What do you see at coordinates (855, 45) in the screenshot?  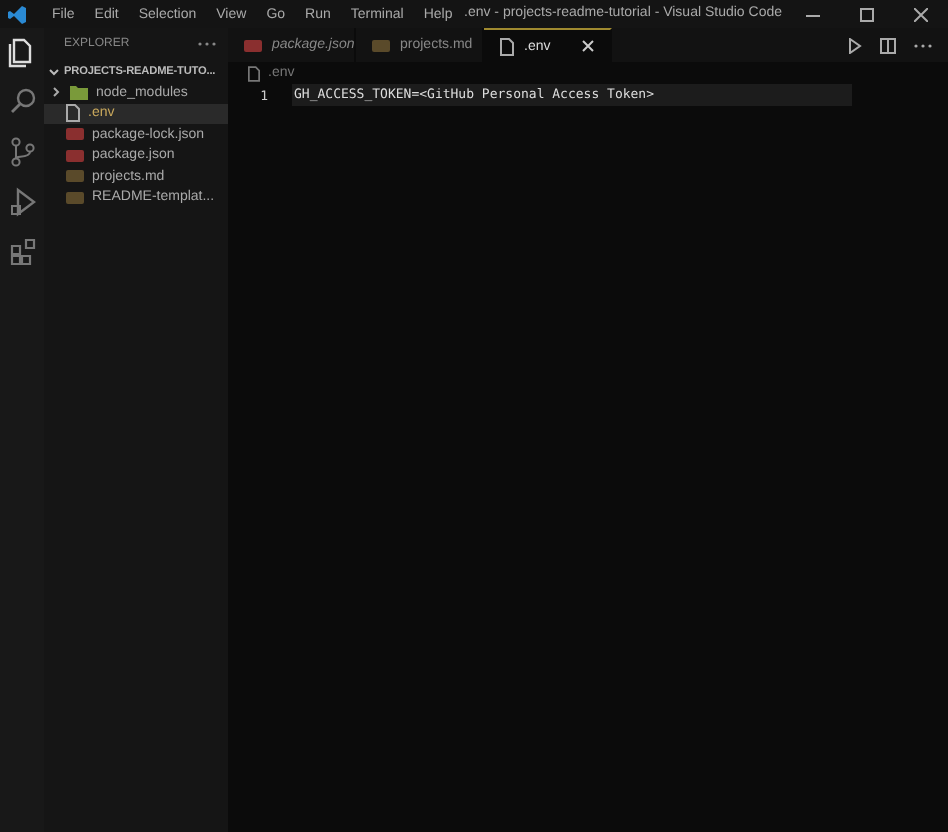 I see `run-icon` at bounding box center [855, 45].